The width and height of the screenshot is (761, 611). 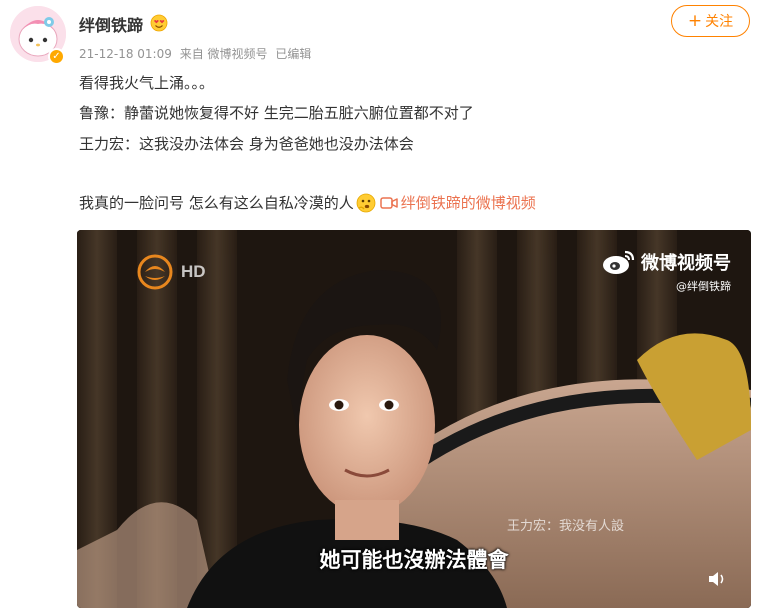 What do you see at coordinates (619, 262) in the screenshot?
I see `weibo-logo-icon` at bounding box center [619, 262].